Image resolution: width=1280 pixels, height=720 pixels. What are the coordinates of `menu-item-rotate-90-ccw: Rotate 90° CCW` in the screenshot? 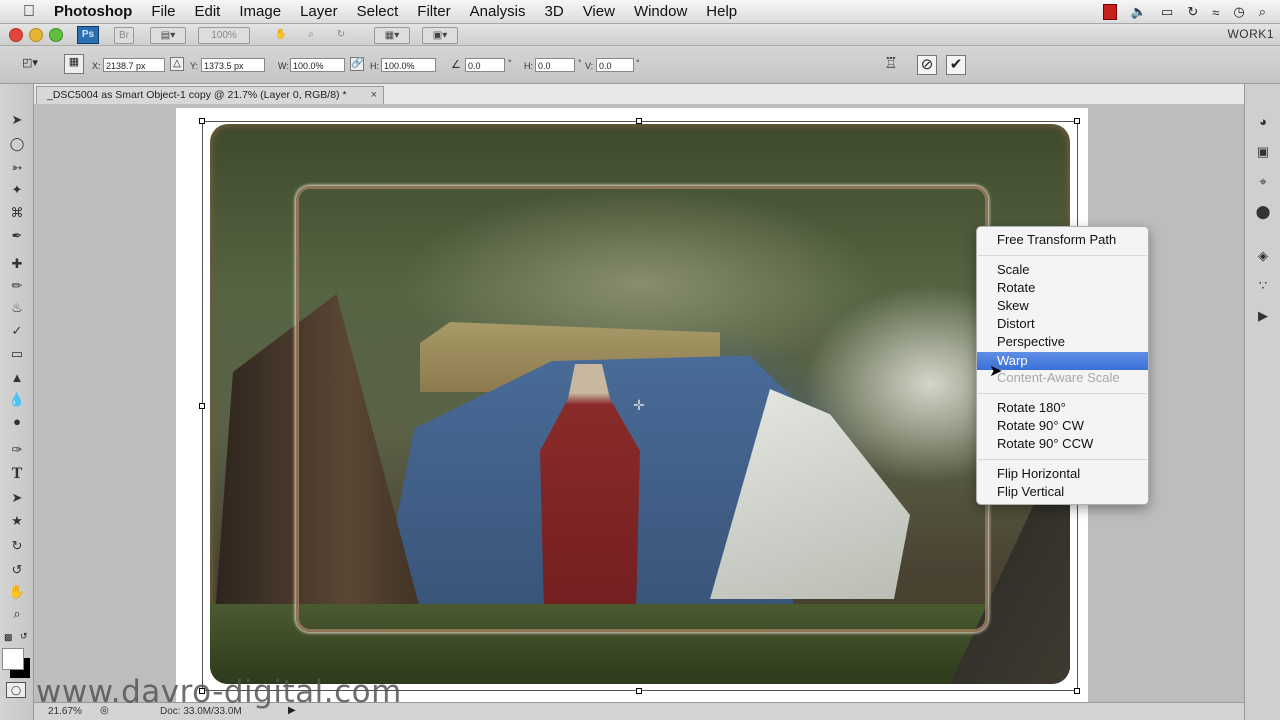 It's located at (1062, 444).